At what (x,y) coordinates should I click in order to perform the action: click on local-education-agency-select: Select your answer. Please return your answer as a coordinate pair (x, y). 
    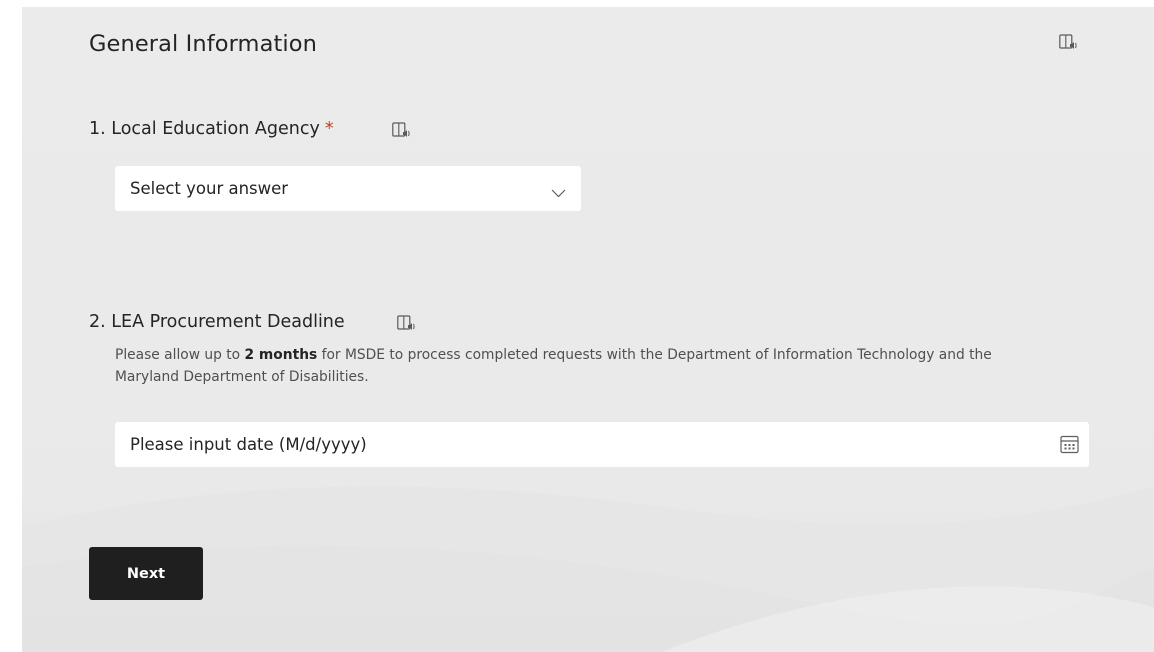
    Looking at the image, I should click on (348, 188).